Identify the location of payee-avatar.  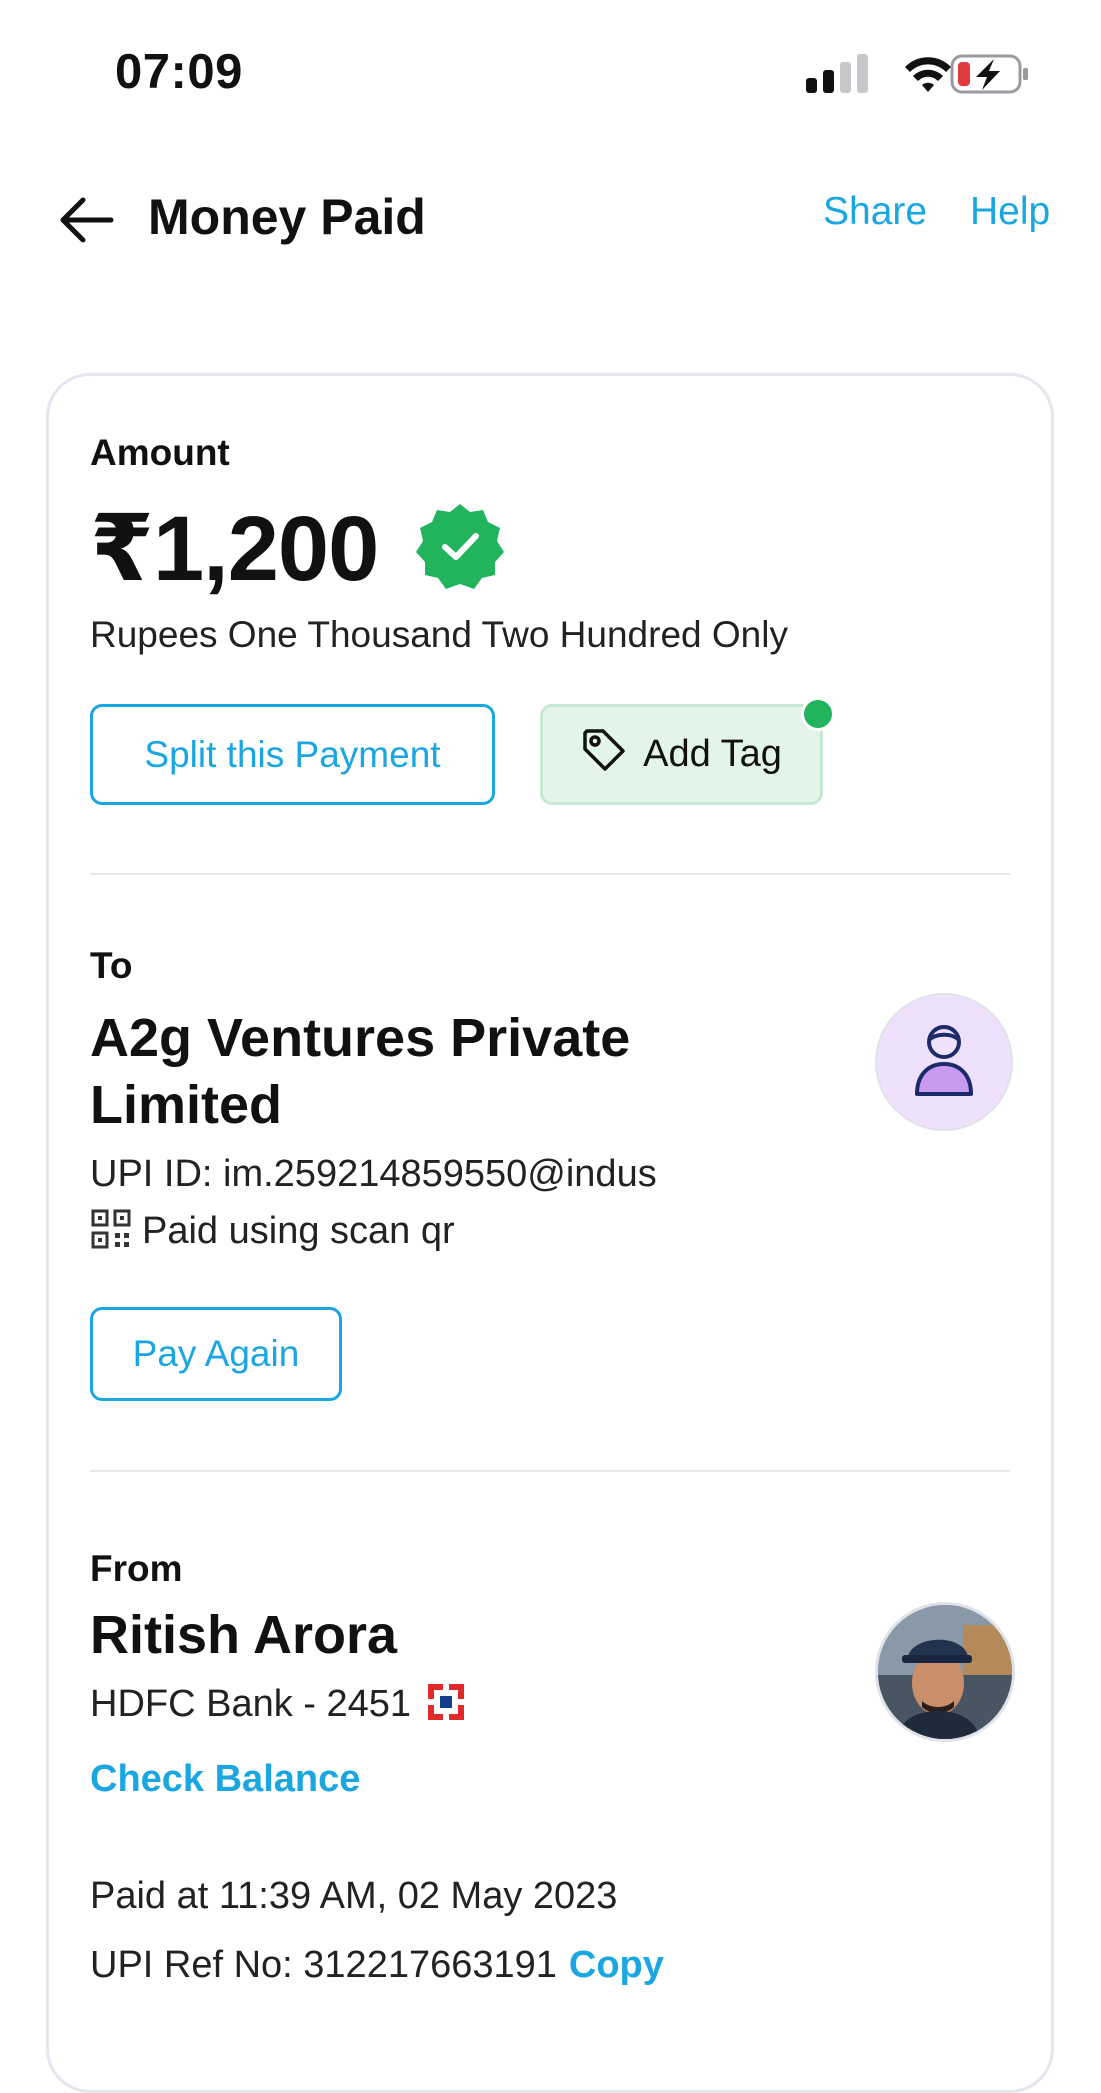
(944, 1062).